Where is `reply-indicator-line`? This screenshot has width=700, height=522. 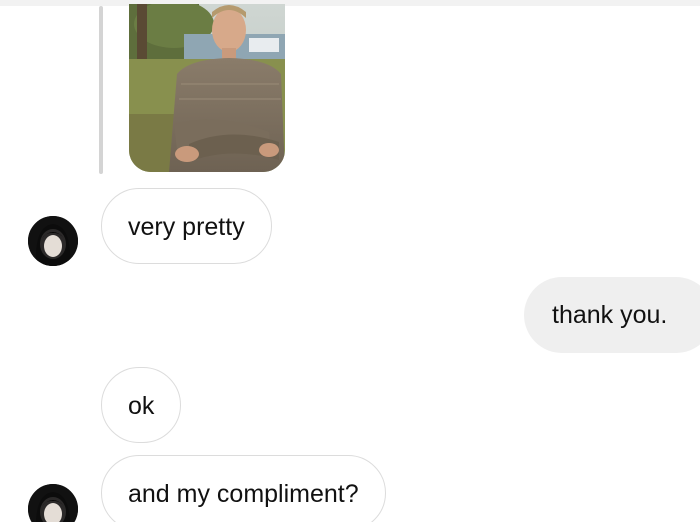 reply-indicator-line is located at coordinates (101, 90).